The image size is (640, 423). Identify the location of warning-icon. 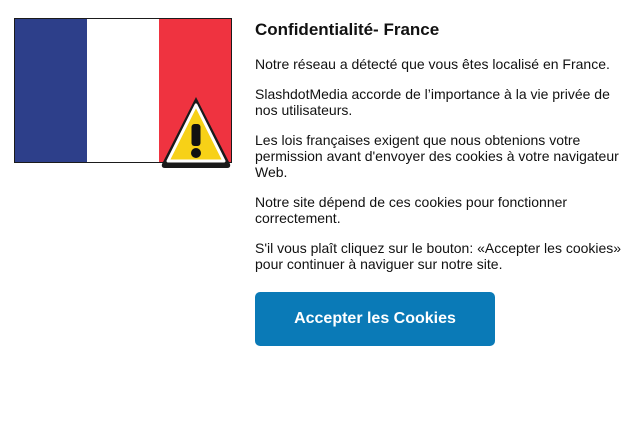
(196, 132).